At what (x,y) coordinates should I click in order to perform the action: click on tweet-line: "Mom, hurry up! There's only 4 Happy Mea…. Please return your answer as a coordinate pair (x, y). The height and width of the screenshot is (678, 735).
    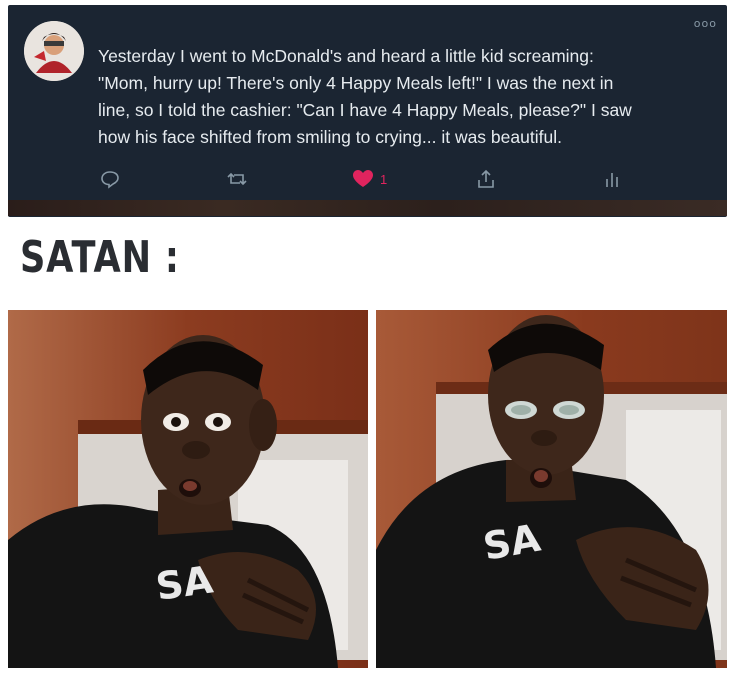
    Looking at the image, I should click on (356, 83).